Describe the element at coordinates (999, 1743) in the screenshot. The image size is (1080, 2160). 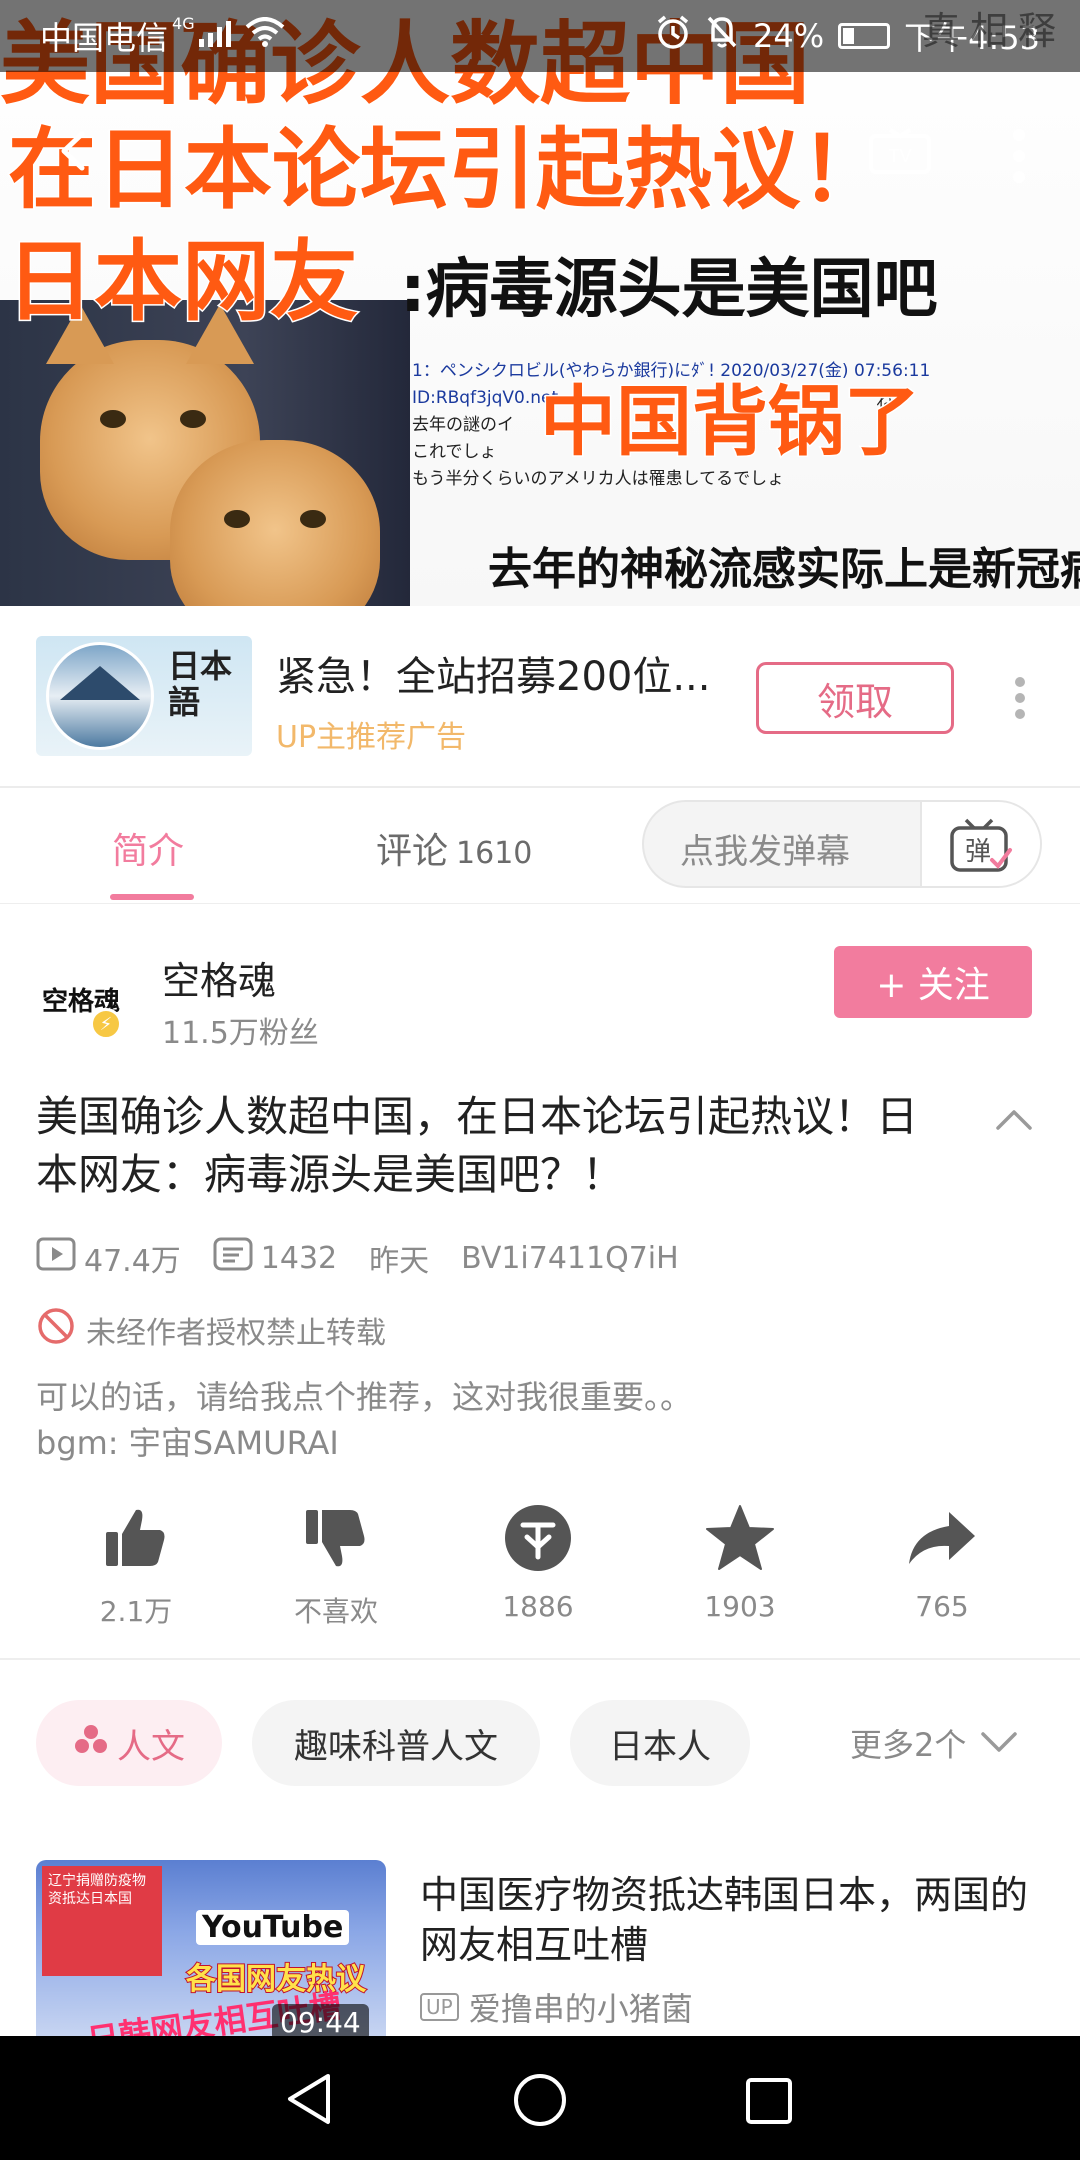
I see `chevron-down-icon` at that location.